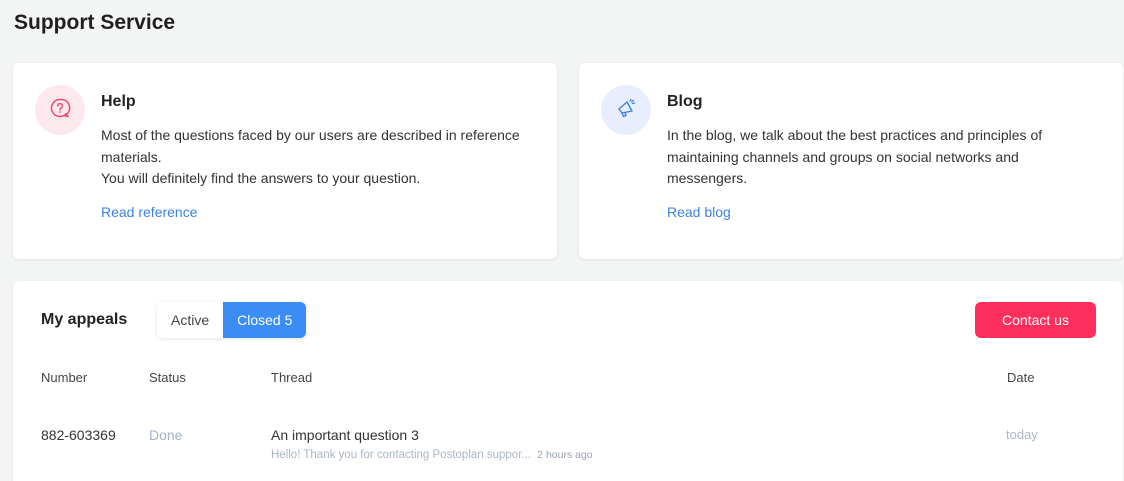 Image resolution: width=1124 pixels, height=481 pixels. What do you see at coordinates (1021, 377) in the screenshot?
I see `column-header-date: Date` at bounding box center [1021, 377].